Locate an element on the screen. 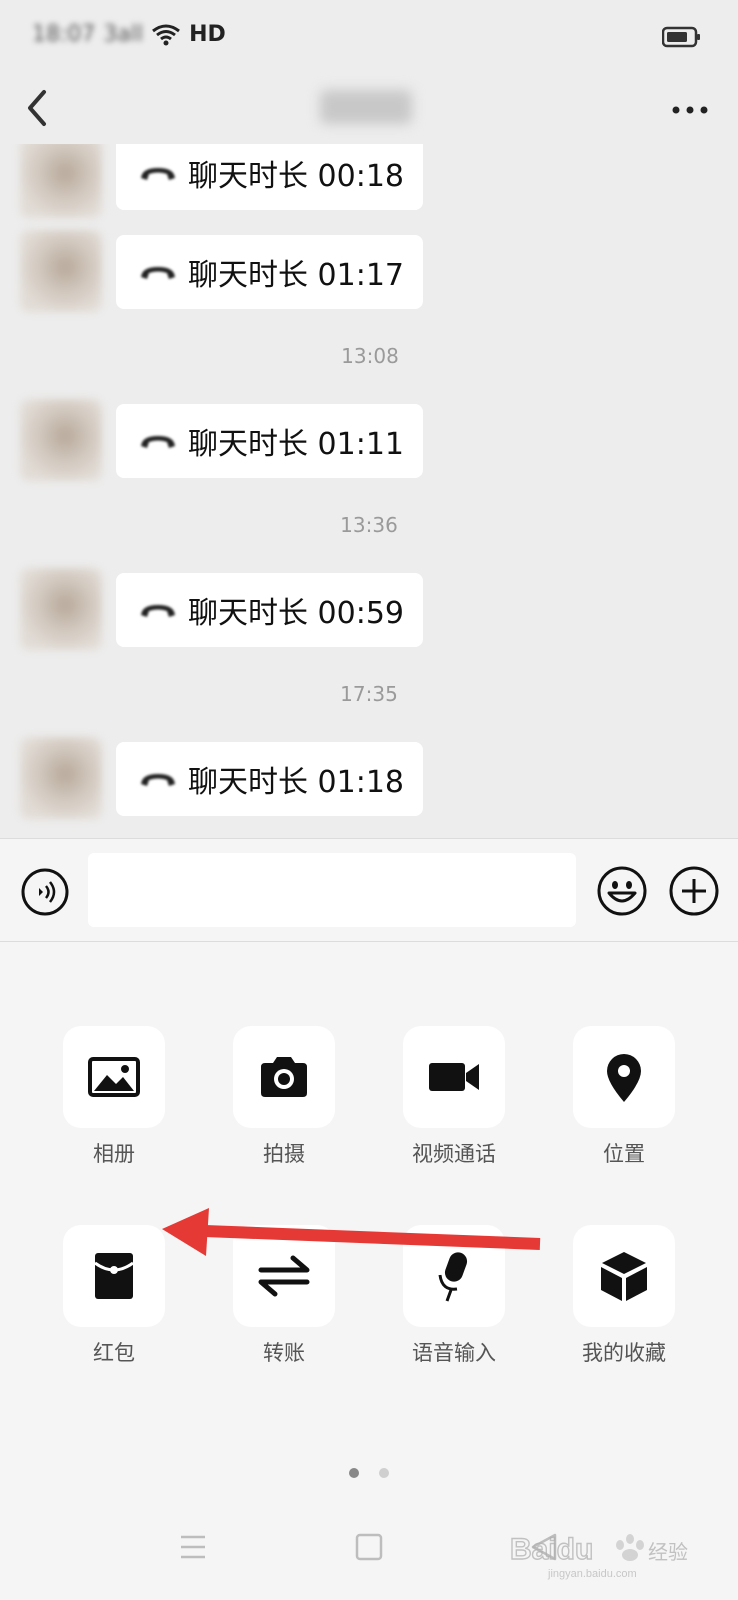  call-duration-text: 聊天时长 00:59 is located at coordinates (296, 613).